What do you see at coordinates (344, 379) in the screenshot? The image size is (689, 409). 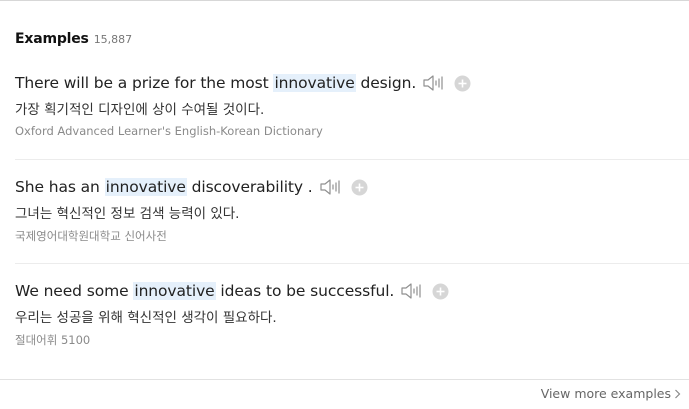 I see `footer-divider` at bounding box center [344, 379].